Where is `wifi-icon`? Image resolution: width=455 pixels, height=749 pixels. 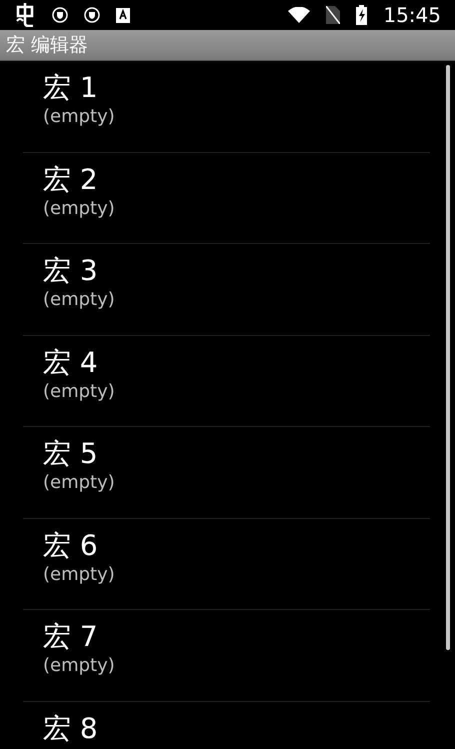 wifi-icon is located at coordinates (299, 15).